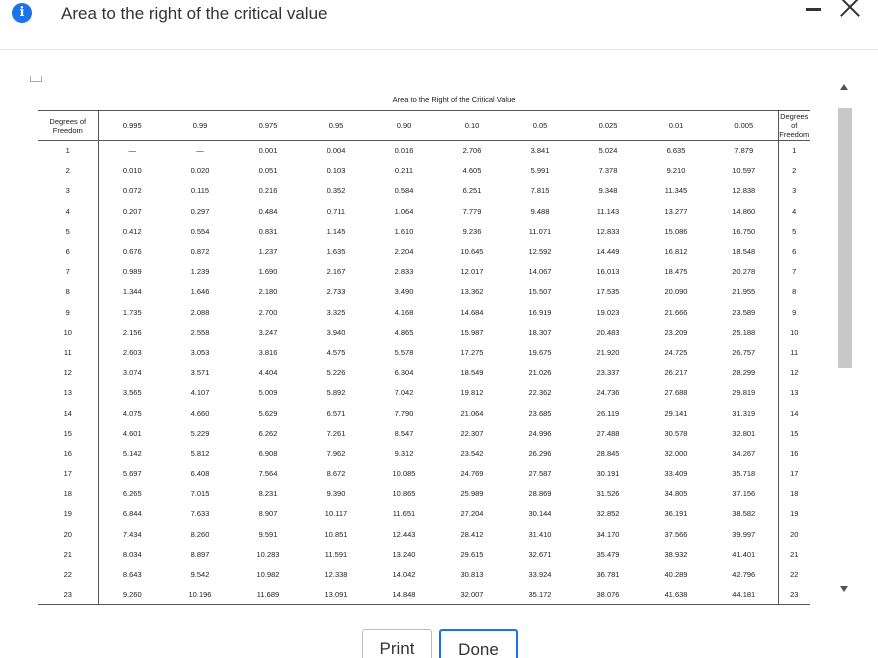 The width and height of the screenshot is (878, 658). Describe the element at coordinates (68, 352) in the screenshot. I see `df-cell: 11` at that location.